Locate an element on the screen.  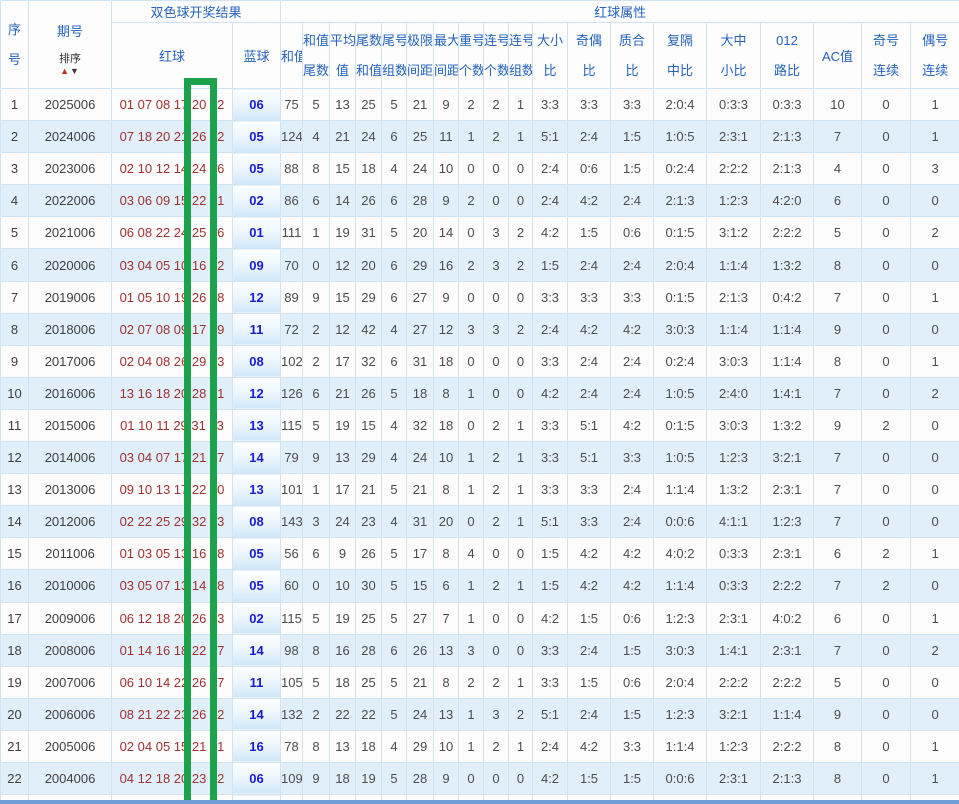
attr-cell: 17 is located at coordinates (343, 361).